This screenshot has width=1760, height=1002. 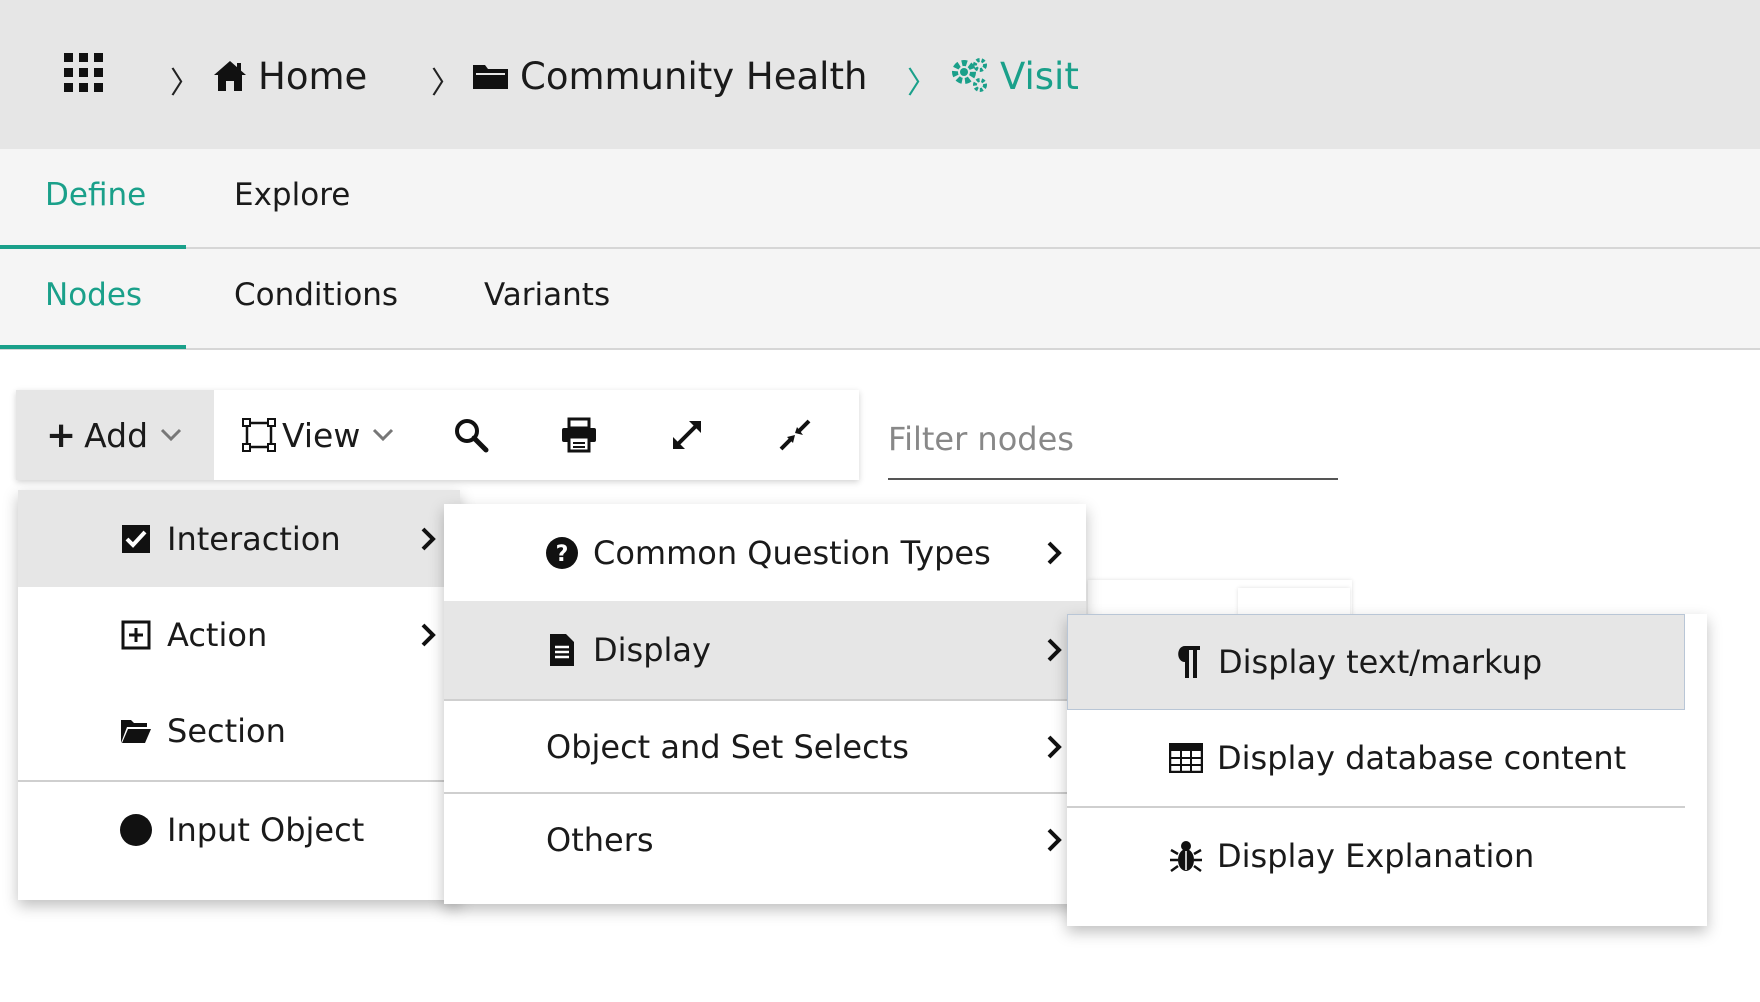 What do you see at coordinates (795, 435) in the screenshot?
I see `compress-icon` at bounding box center [795, 435].